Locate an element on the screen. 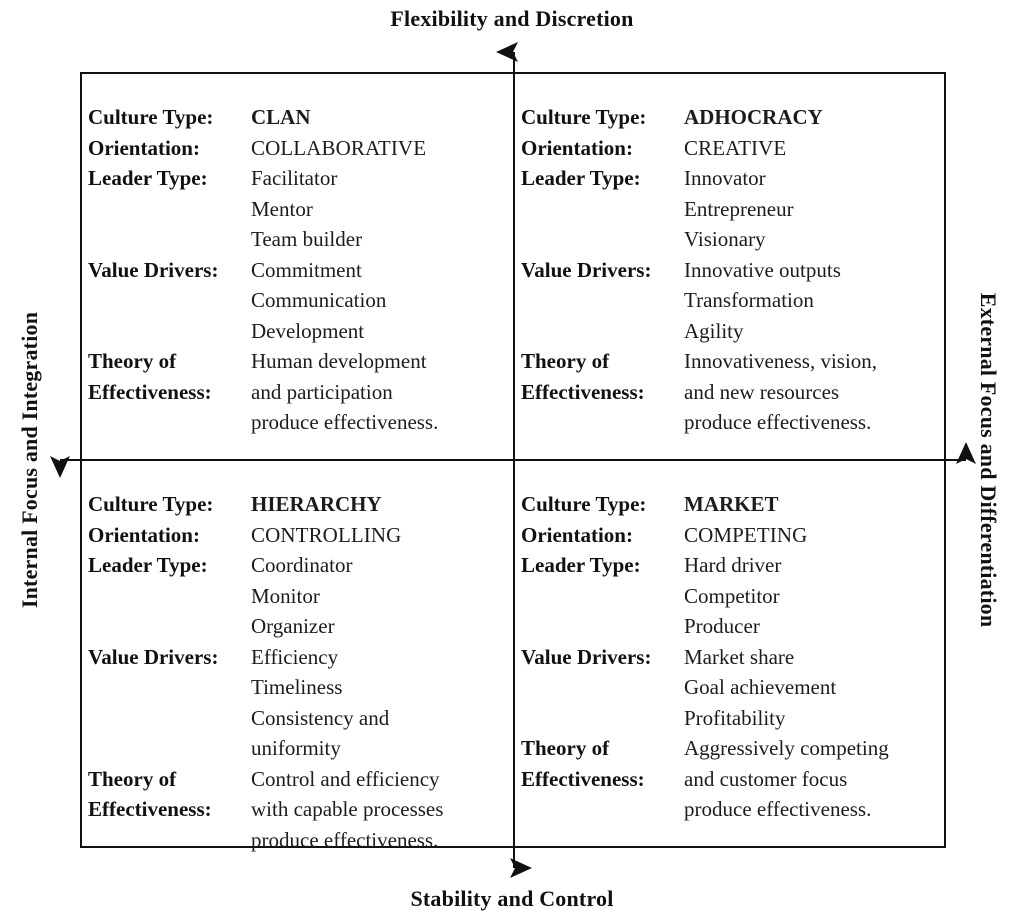 This screenshot has height=920, width=1024. row-value-culture-type: ADHOCRACY is located at coordinates (753, 117).